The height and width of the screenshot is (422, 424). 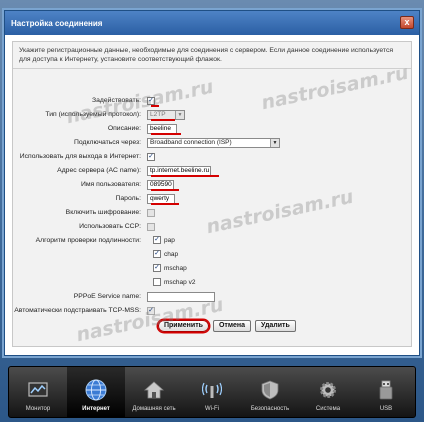 I want to click on encryption-checkbox, so click(x=151, y=212).